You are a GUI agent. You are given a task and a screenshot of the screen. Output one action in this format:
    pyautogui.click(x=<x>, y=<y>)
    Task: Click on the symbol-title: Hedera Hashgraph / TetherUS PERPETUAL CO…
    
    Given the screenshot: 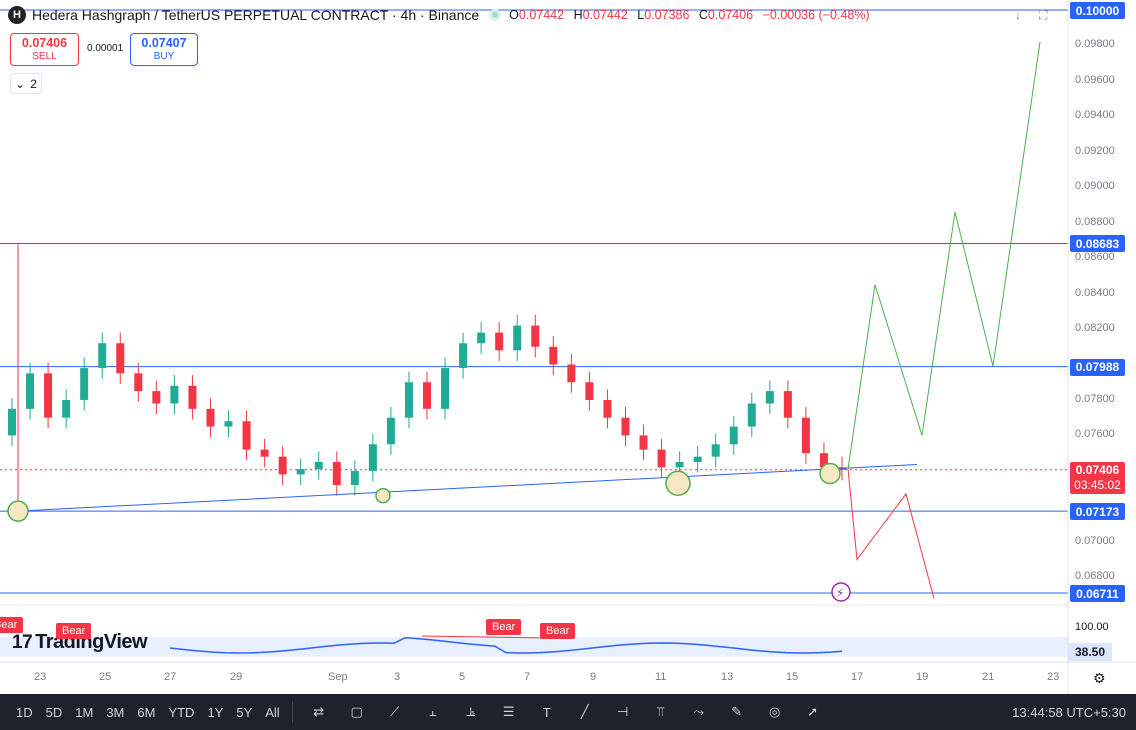 What is the action you would take?
    pyautogui.click(x=255, y=15)
    